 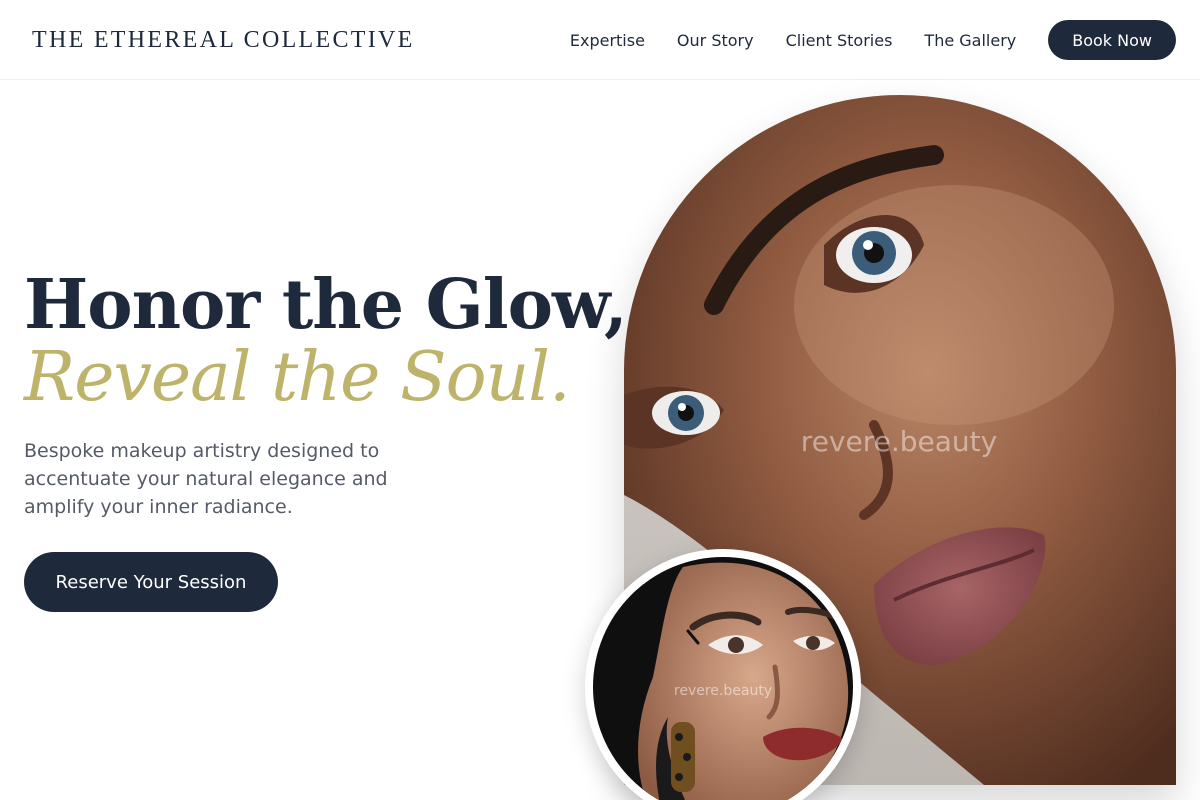 I want to click on hero-title: Honor the Glow,, so click(x=326, y=305).